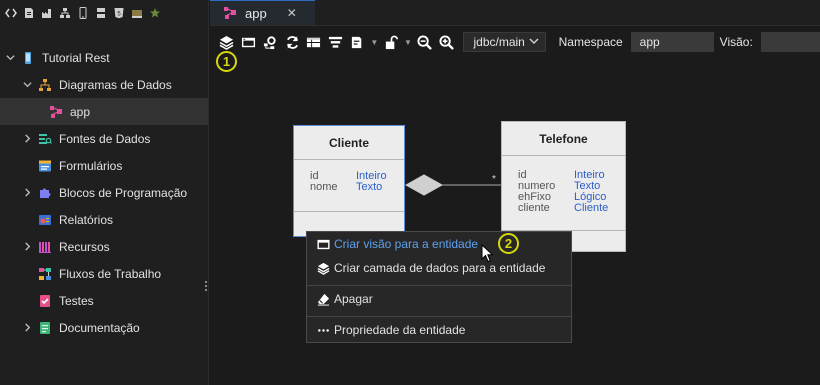 This screenshot has height=385, width=820. What do you see at coordinates (563, 139) in the screenshot?
I see `entity-title: Telefone` at bounding box center [563, 139].